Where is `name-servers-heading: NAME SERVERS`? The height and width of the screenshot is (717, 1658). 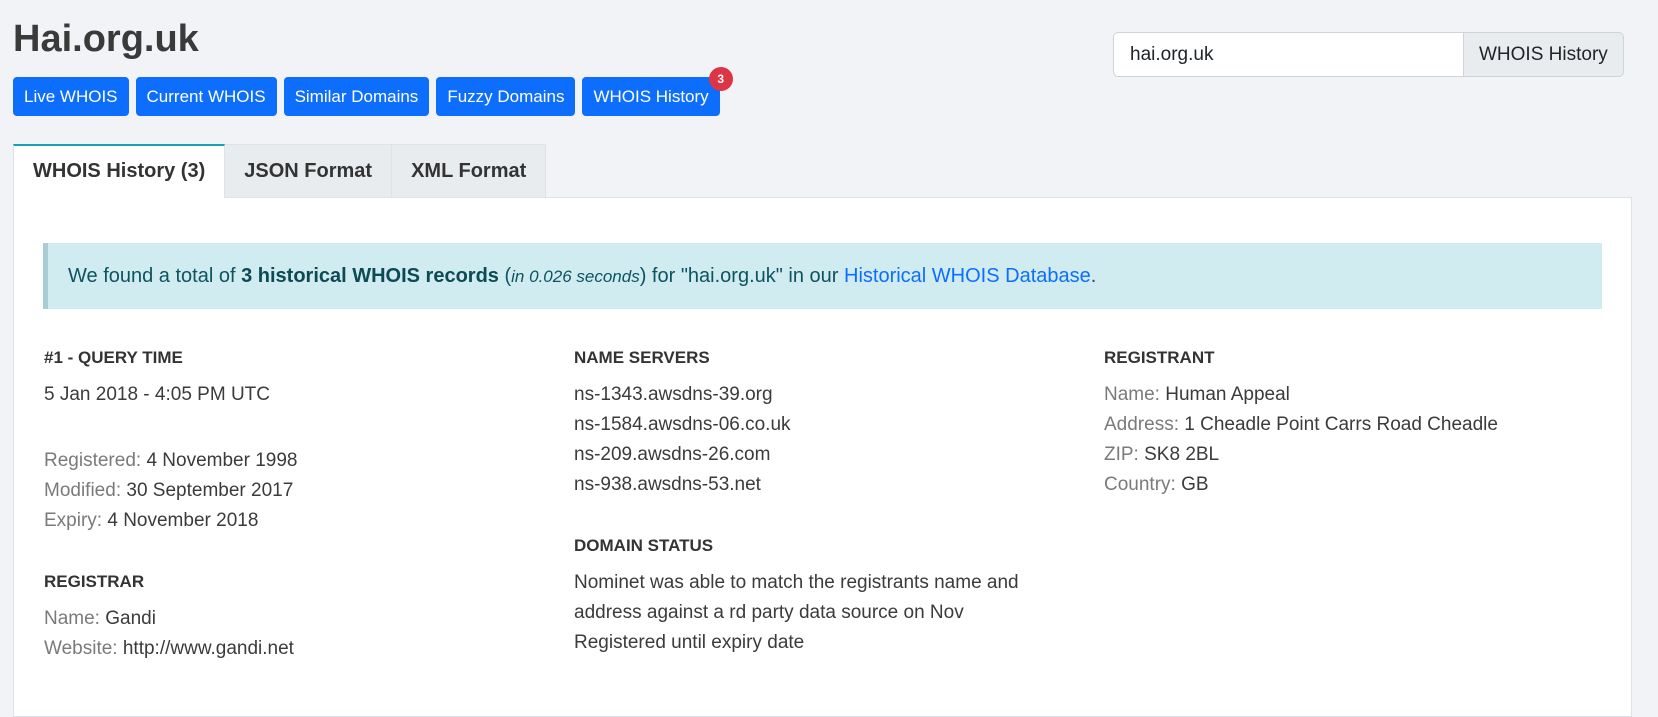 name-servers-heading: NAME SERVERS is located at coordinates (642, 357).